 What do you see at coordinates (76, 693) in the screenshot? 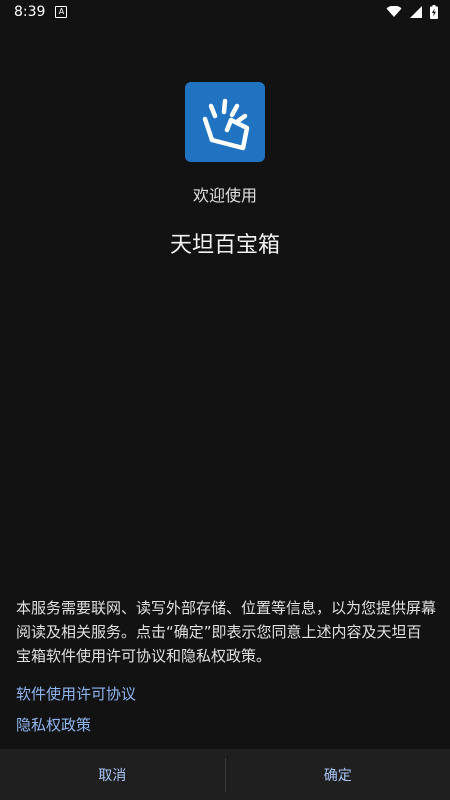
I see `license-agreement-link: 软件使用许可协议` at bounding box center [76, 693].